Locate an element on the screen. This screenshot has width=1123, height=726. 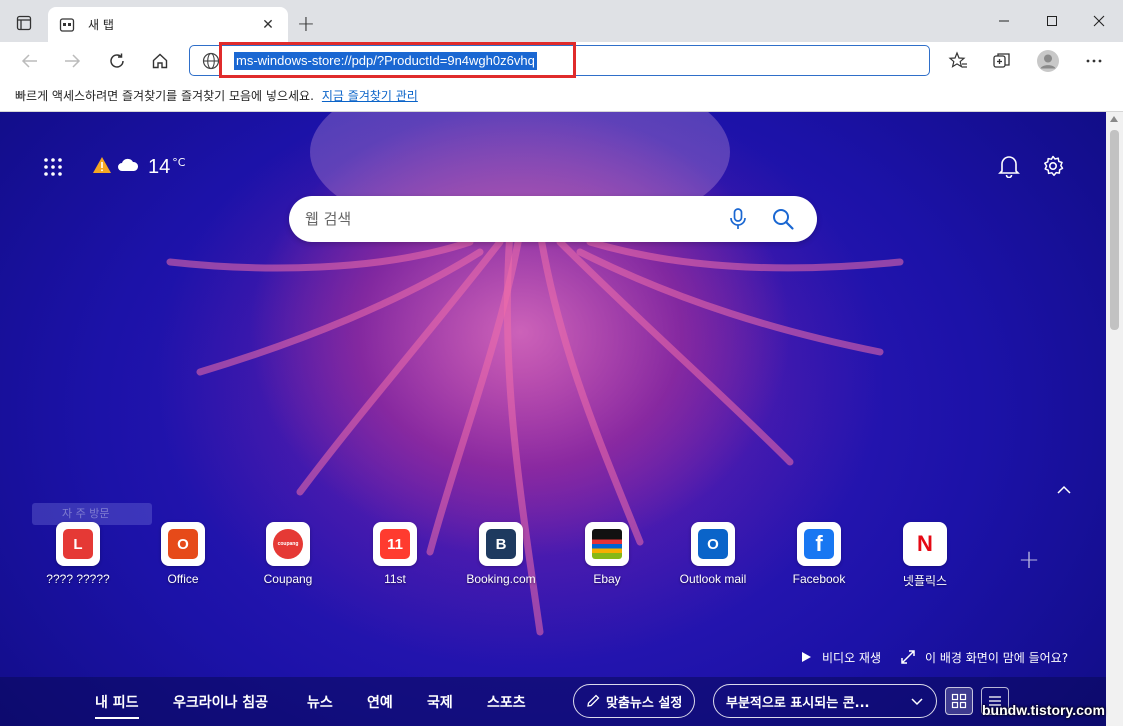
close-window-button is located at coordinates (1099, 21).